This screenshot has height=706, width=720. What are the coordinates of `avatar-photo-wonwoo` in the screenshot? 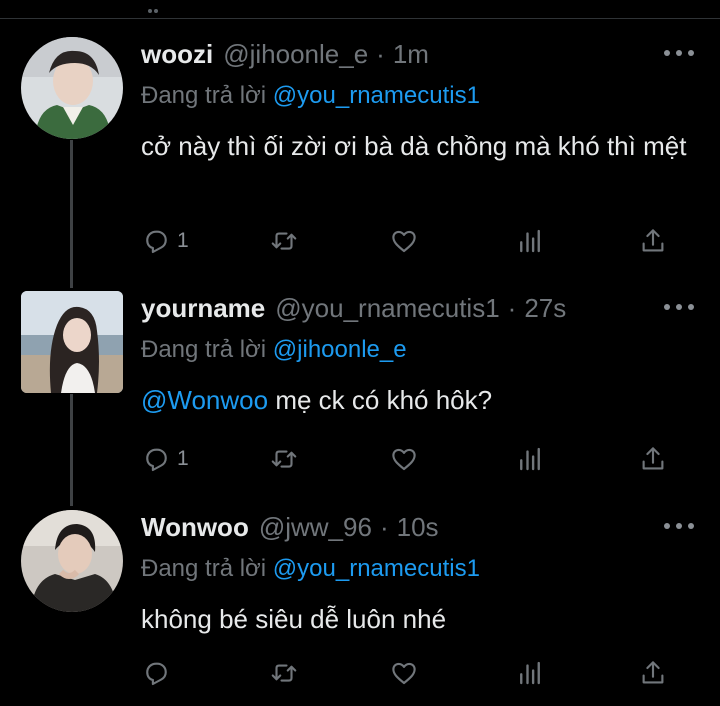 It's located at (72, 561).